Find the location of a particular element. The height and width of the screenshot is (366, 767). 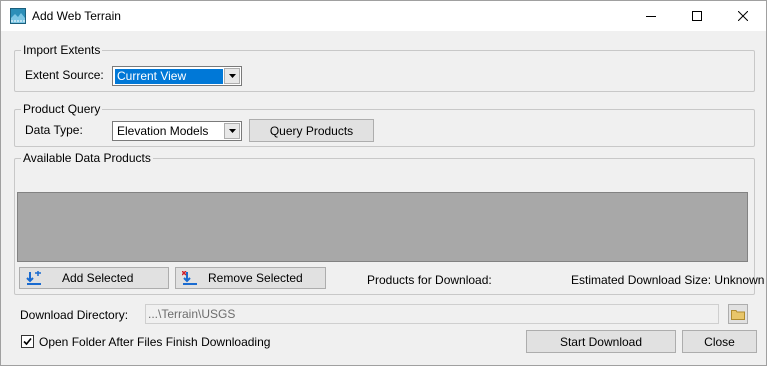

add-download-icon is located at coordinates (33, 278).